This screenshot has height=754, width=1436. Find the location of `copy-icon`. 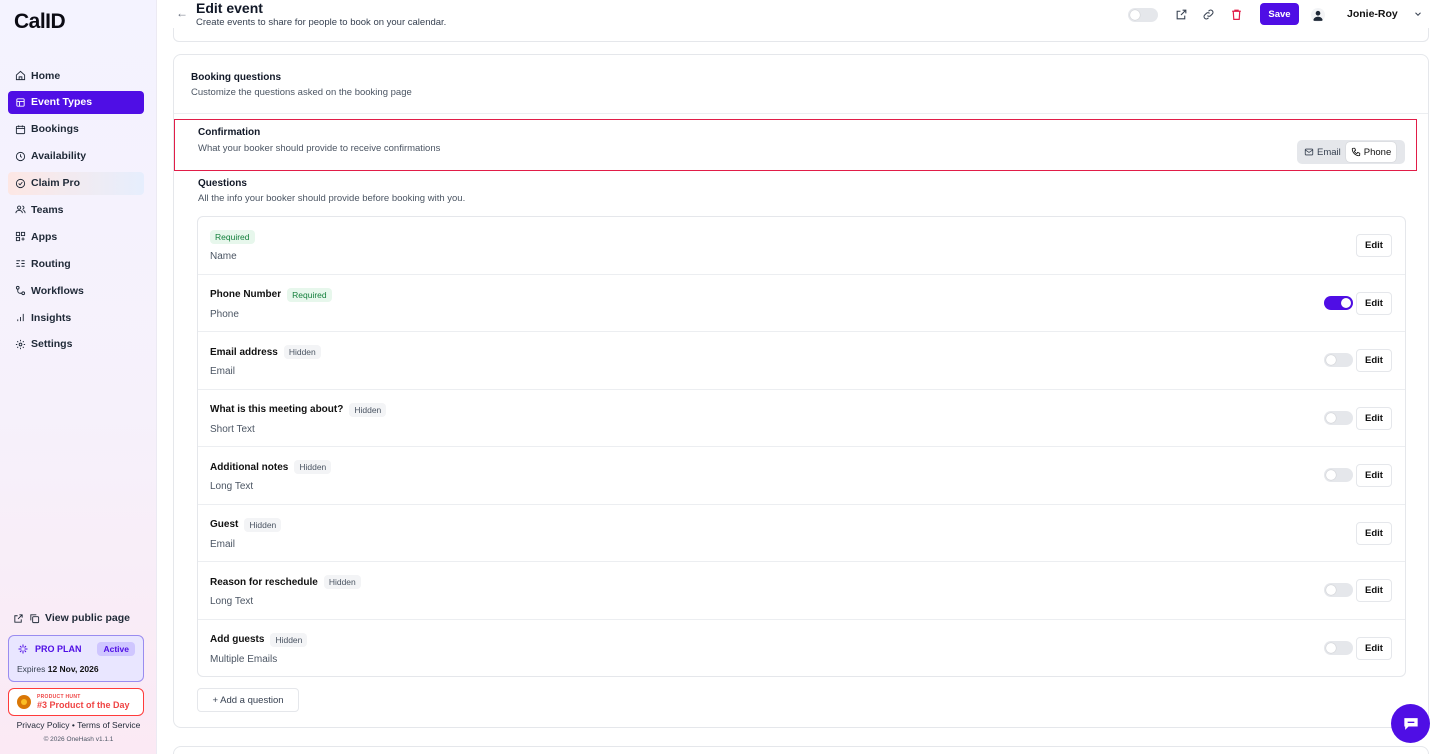

copy-icon is located at coordinates (35, 618).